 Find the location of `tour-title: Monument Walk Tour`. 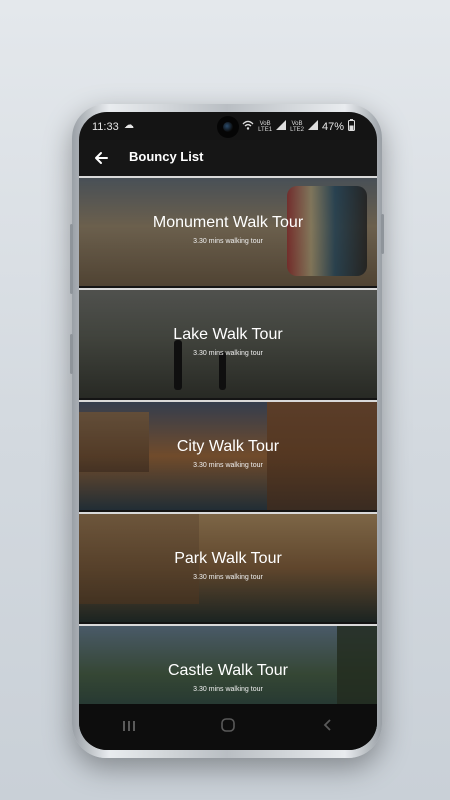

tour-title: Monument Walk Tour is located at coordinates (228, 222).